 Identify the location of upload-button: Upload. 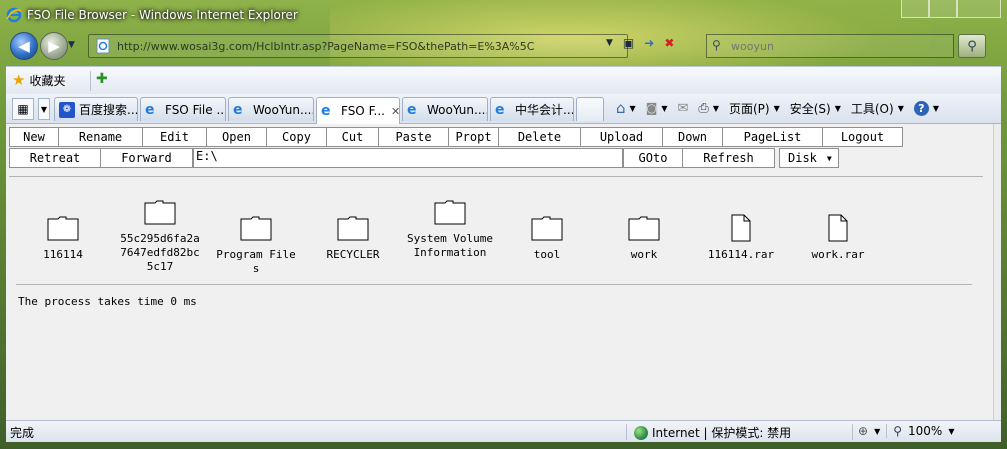
(622, 137).